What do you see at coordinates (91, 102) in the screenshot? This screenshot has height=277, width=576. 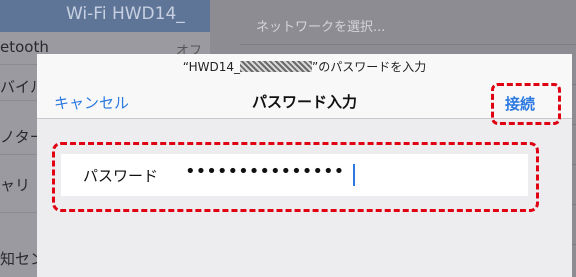 I see `cancel-button: キャンセル` at bounding box center [91, 102].